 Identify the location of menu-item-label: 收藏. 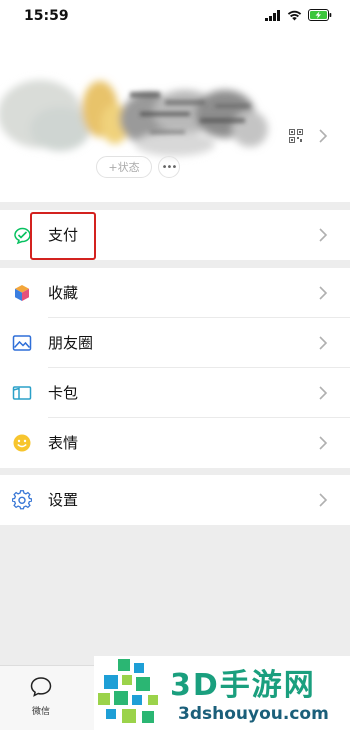
(63, 293).